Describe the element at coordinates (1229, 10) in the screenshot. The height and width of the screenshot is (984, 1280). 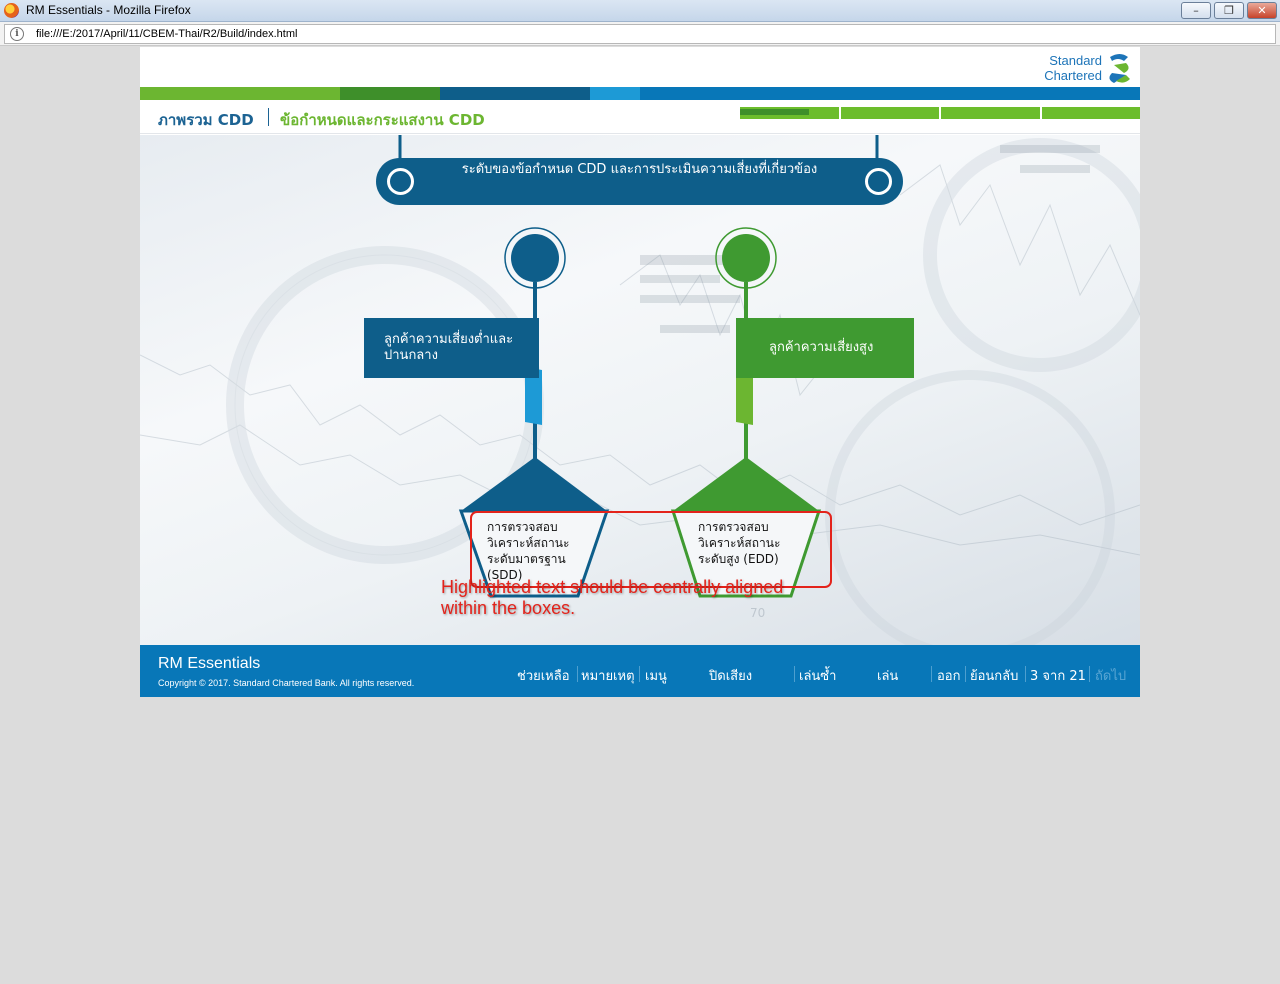
I see `maximize-button: ❐` at that location.